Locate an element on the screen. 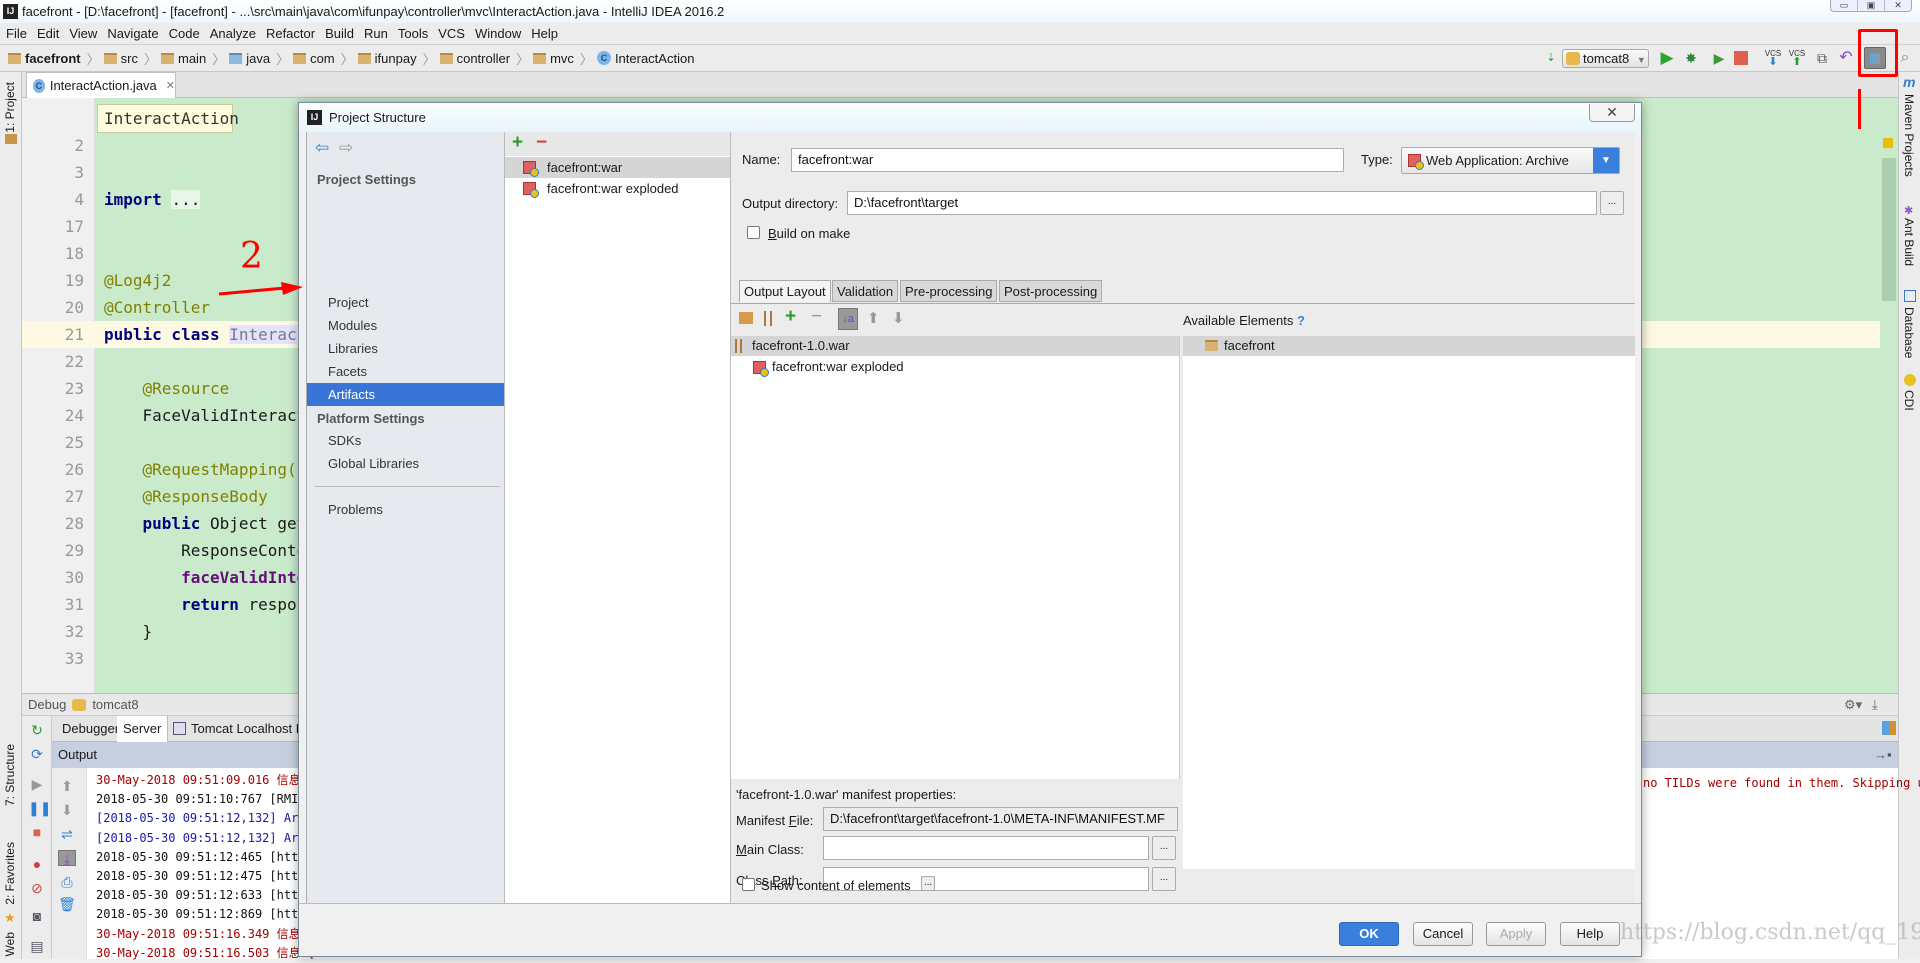 The height and width of the screenshot is (963, 1920). move-up-icon: ⬆ is located at coordinates (873, 318).